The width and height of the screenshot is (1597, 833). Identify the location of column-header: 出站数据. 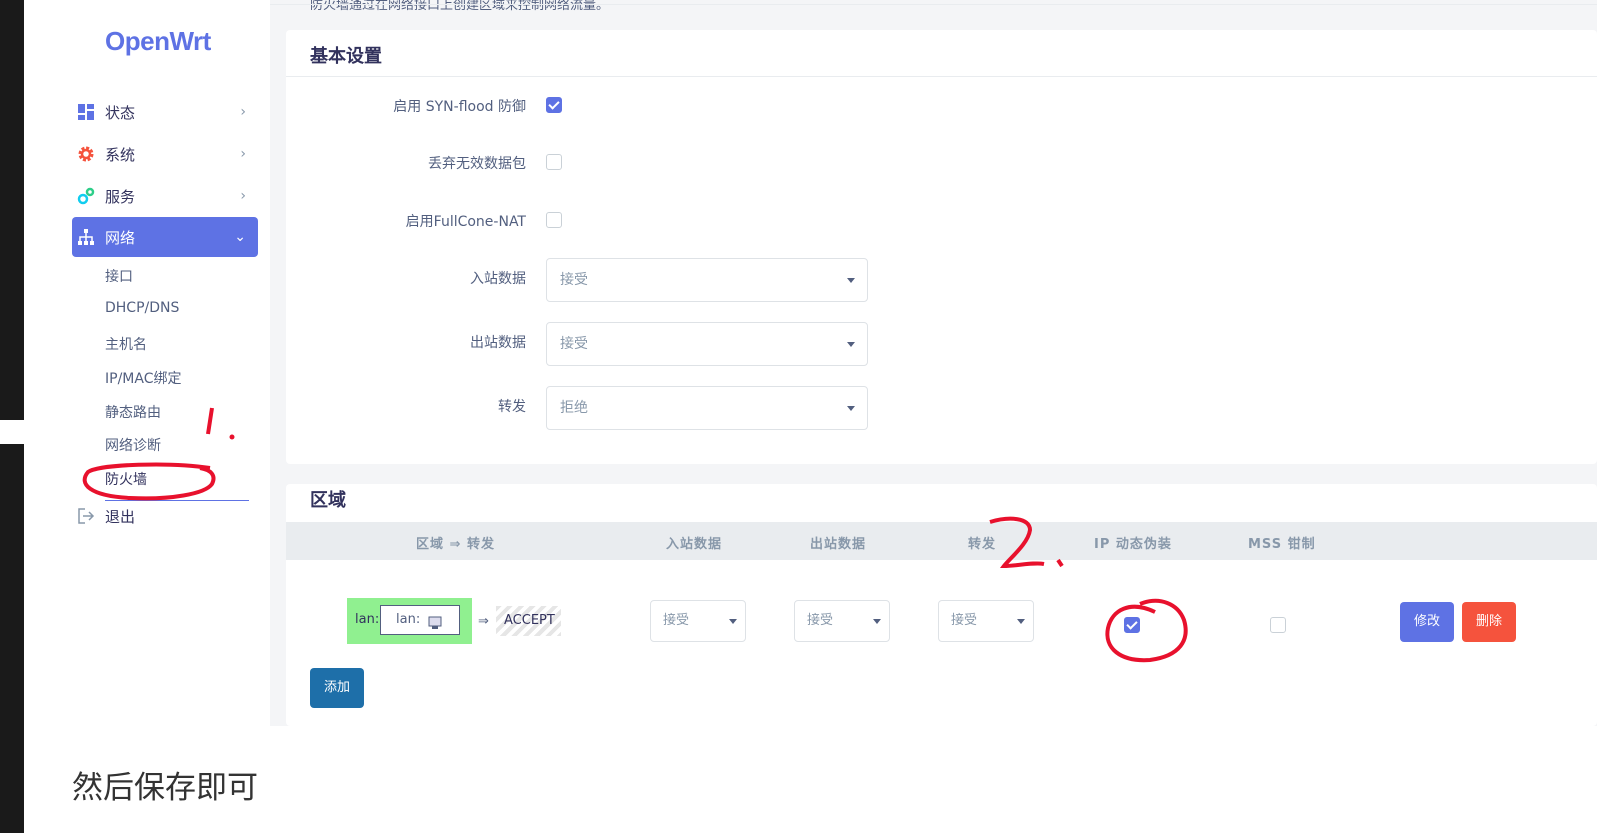
(838, 544).